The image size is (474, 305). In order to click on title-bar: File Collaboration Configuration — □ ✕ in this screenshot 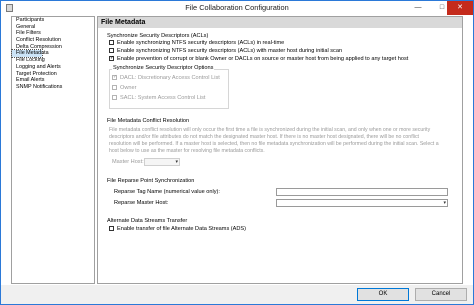, I will do `click(237, 8)`.